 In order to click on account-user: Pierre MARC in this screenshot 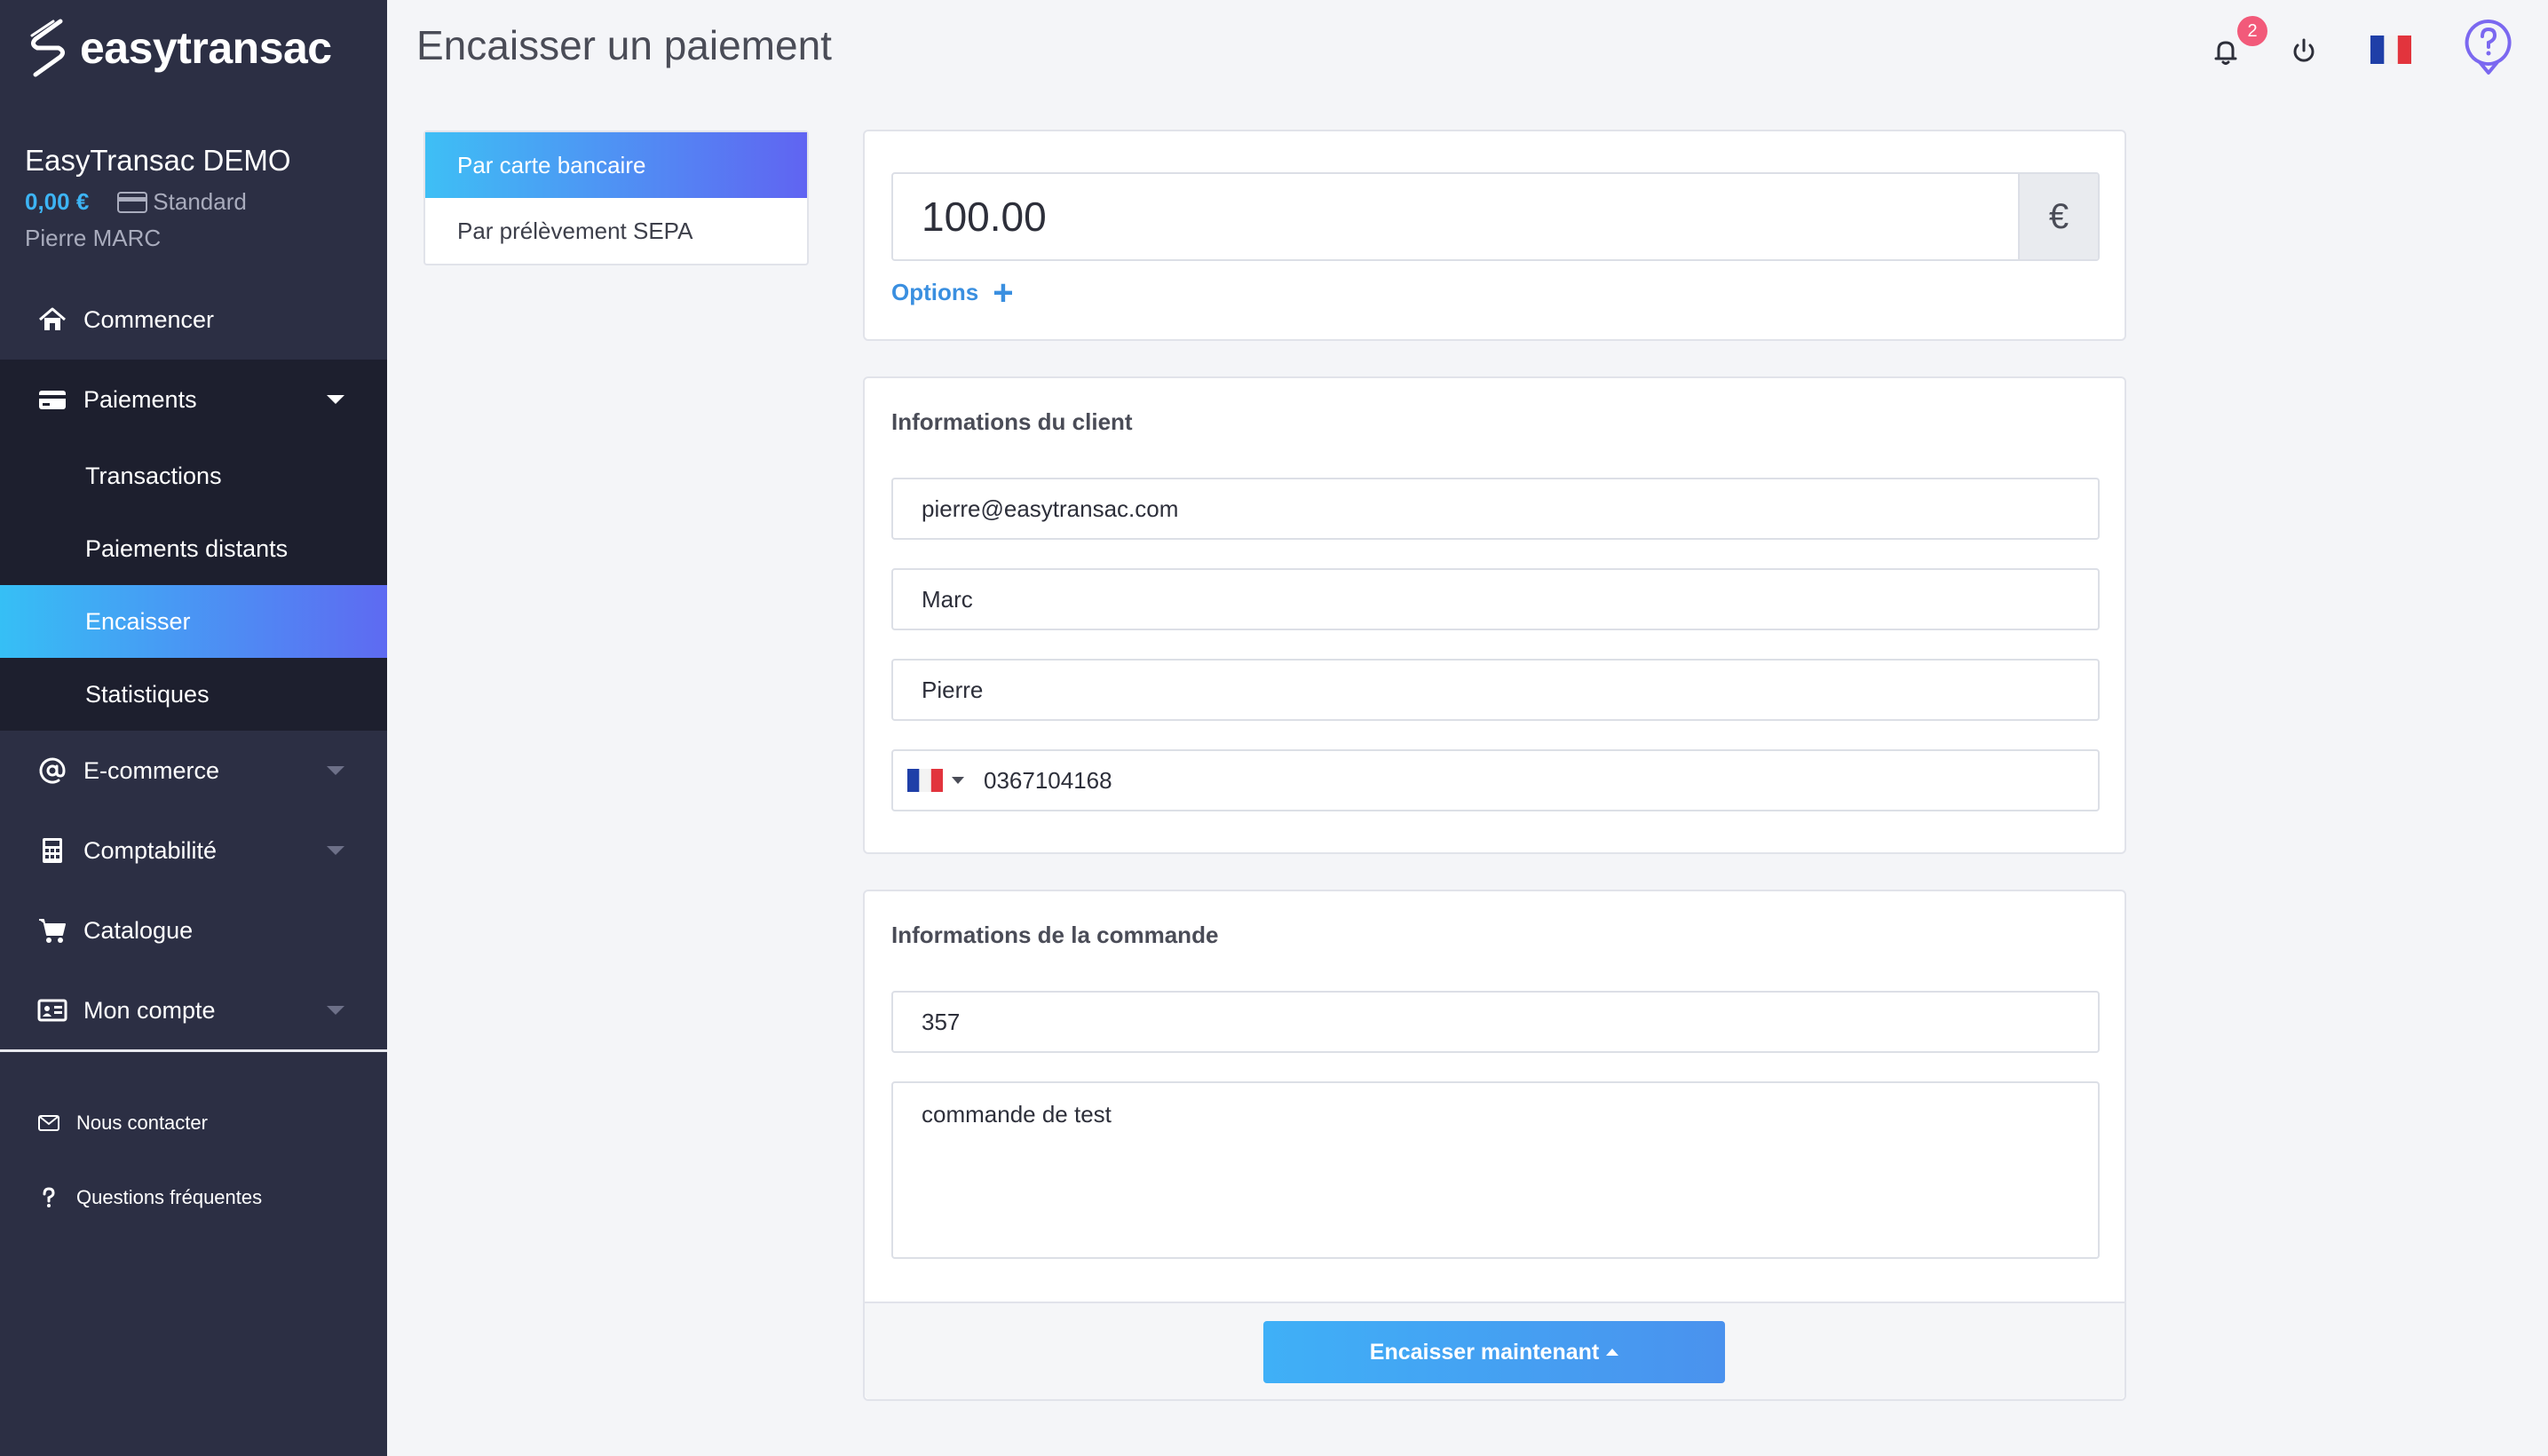, I will do `click(93, 238)`.